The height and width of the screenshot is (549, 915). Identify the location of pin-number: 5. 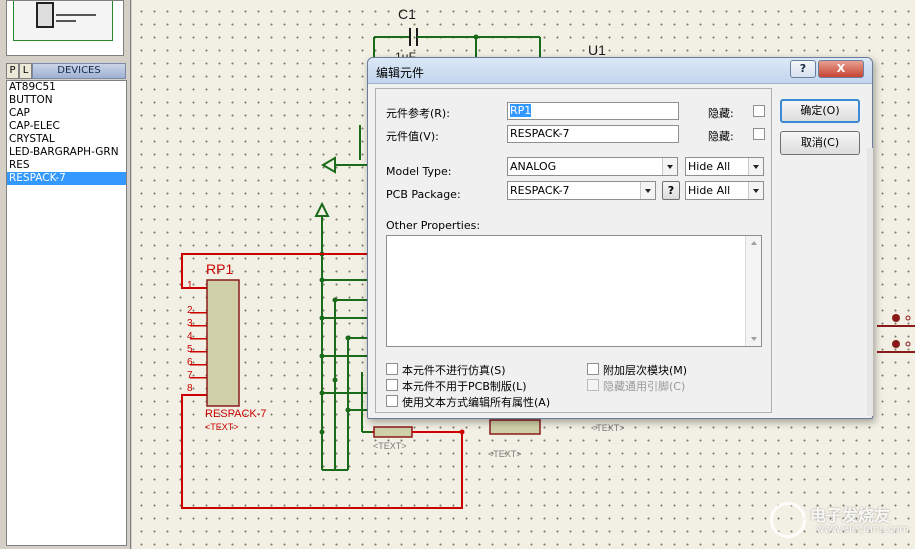
(190, 349).